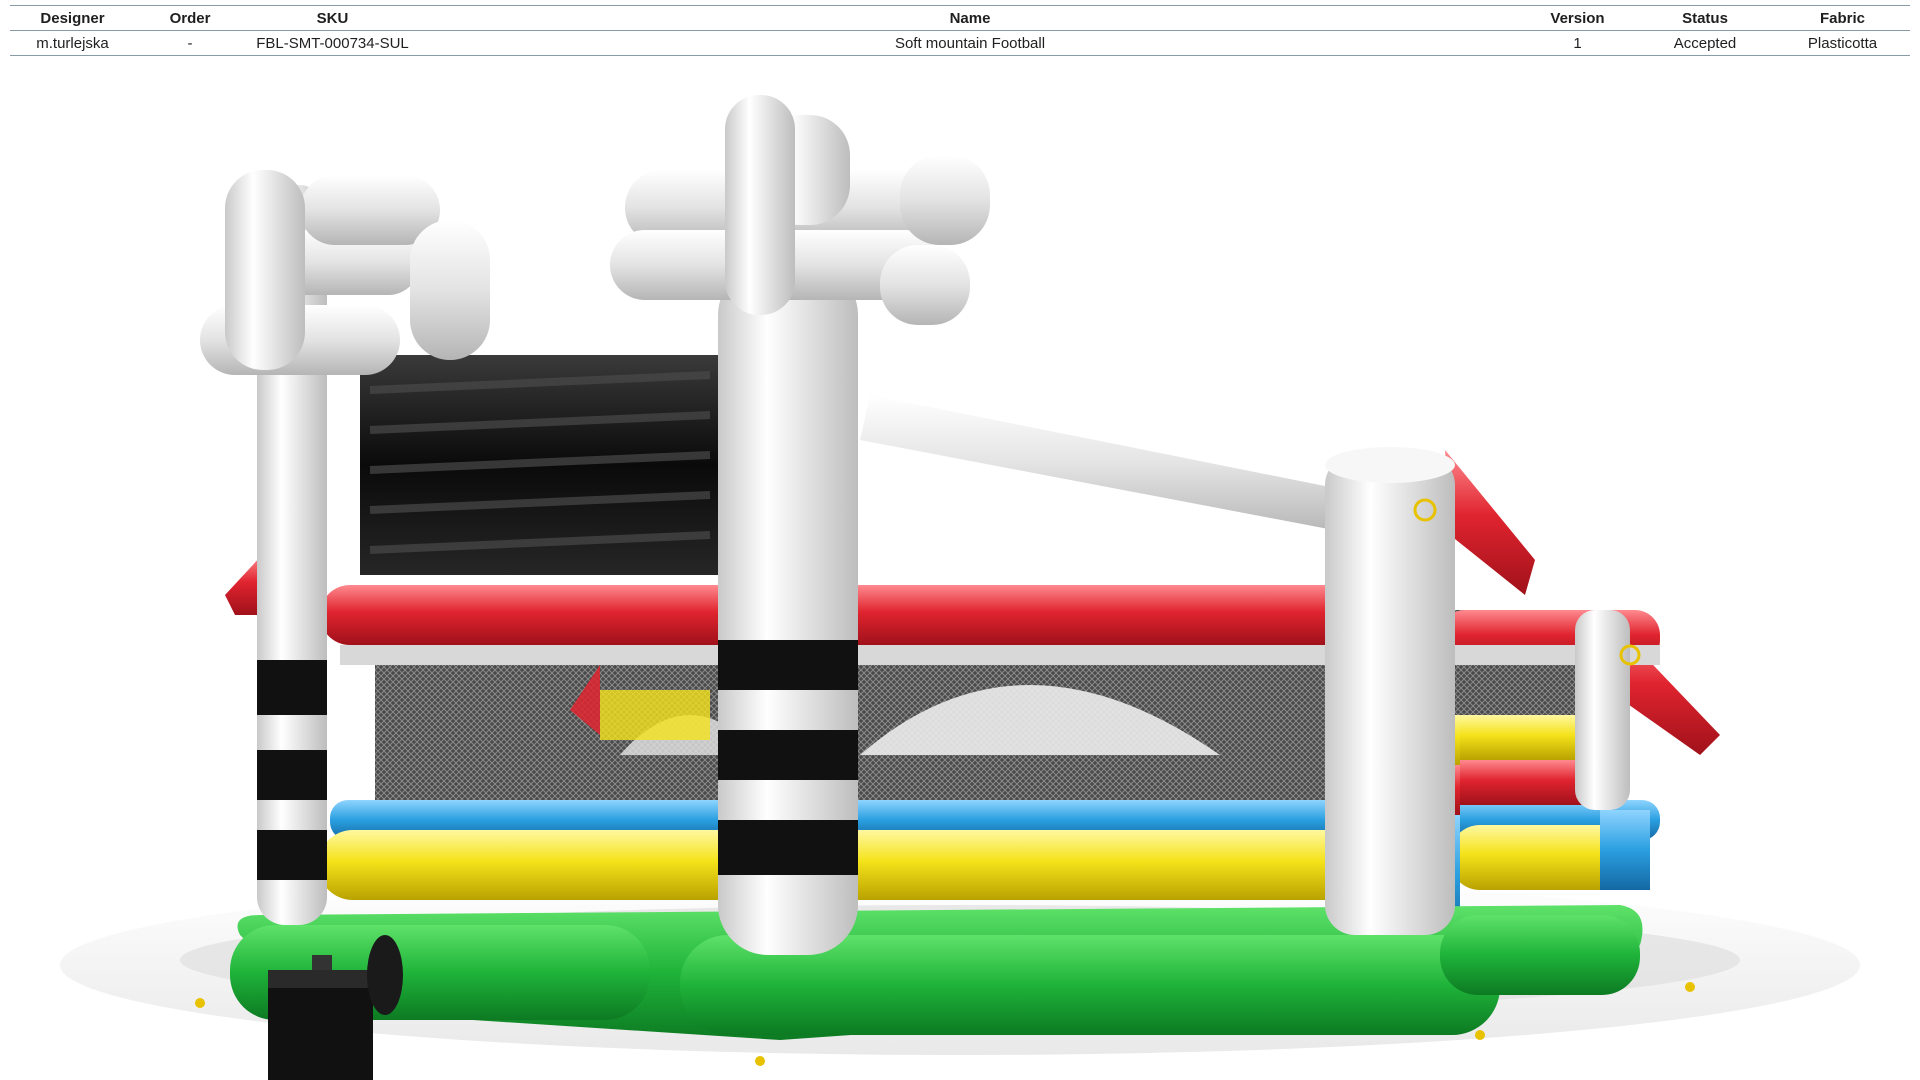 This screenshot has width=1920, height=1080. Describe the element at coordinates (190, 18) in the screenshot. I see `header-order: Order` at that location.